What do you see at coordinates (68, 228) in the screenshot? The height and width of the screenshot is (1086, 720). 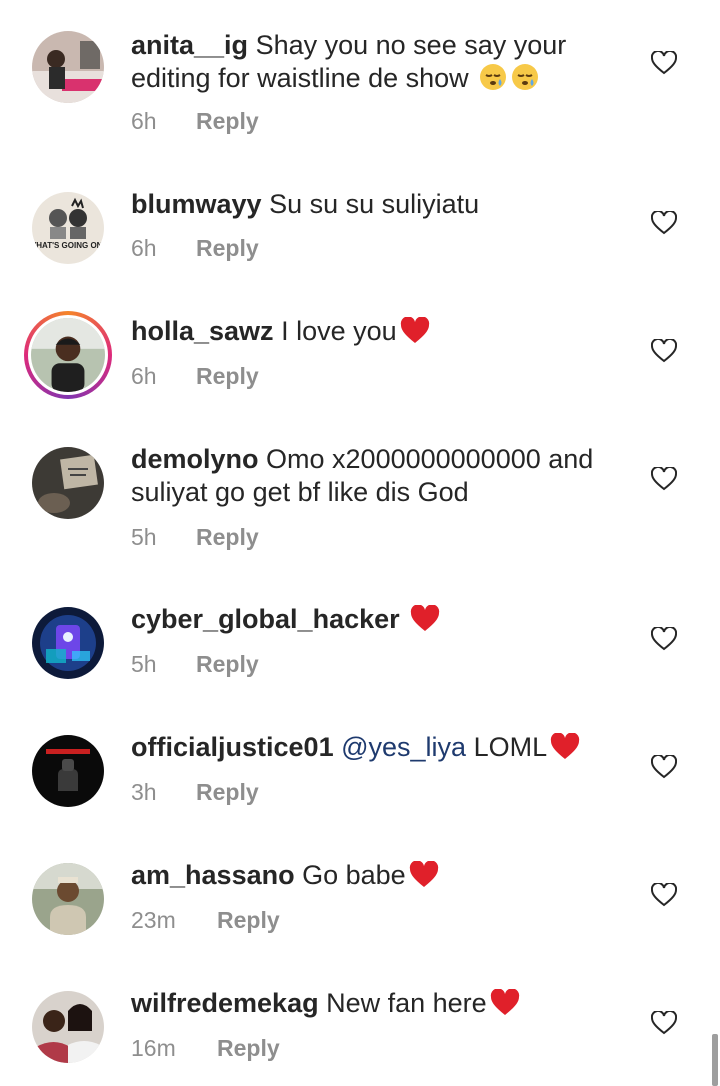 I see `avatar: WHAT'S GOING ON?` at bounding box center [68, 228].